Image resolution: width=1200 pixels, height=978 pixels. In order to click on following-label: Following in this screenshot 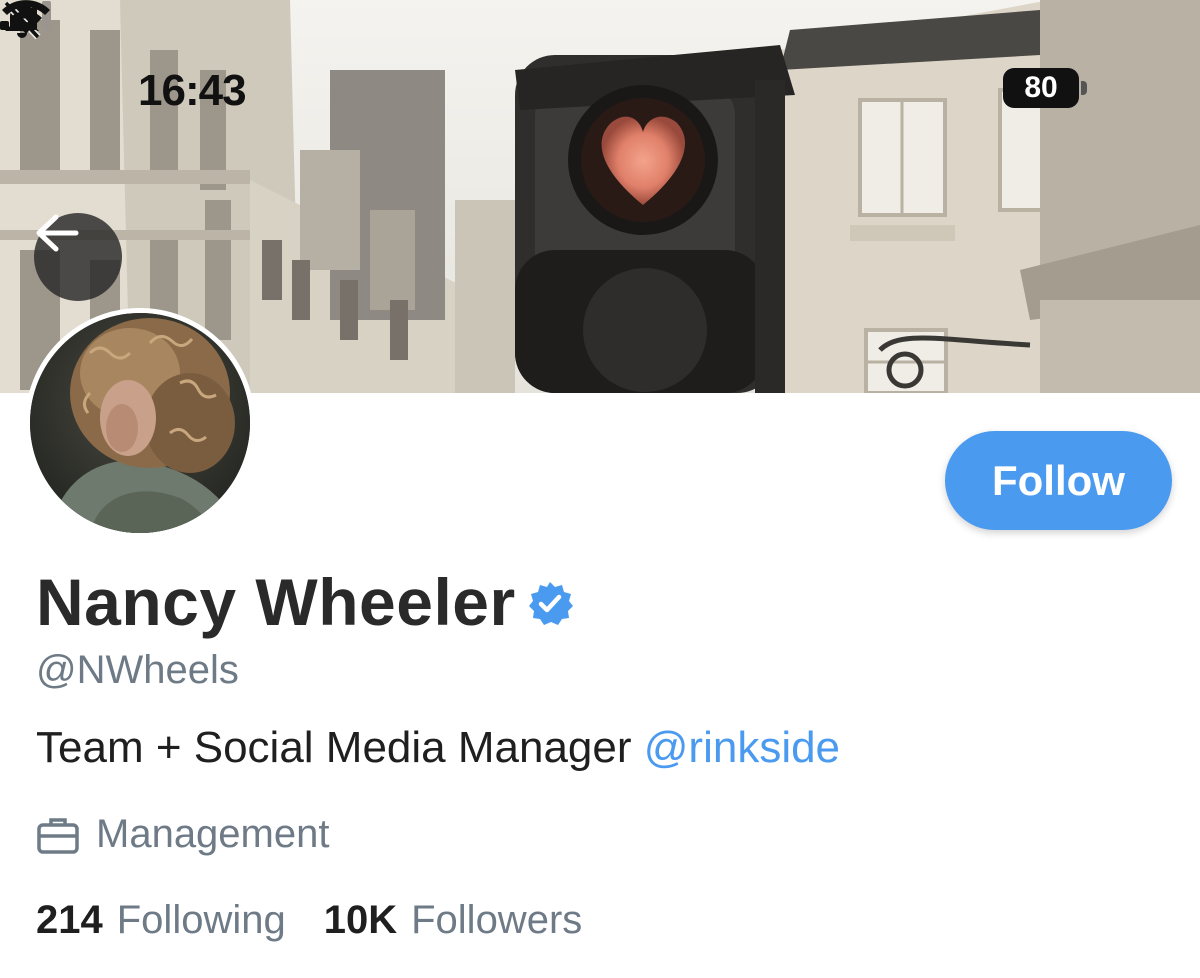, I will do `click(201, 920)`.